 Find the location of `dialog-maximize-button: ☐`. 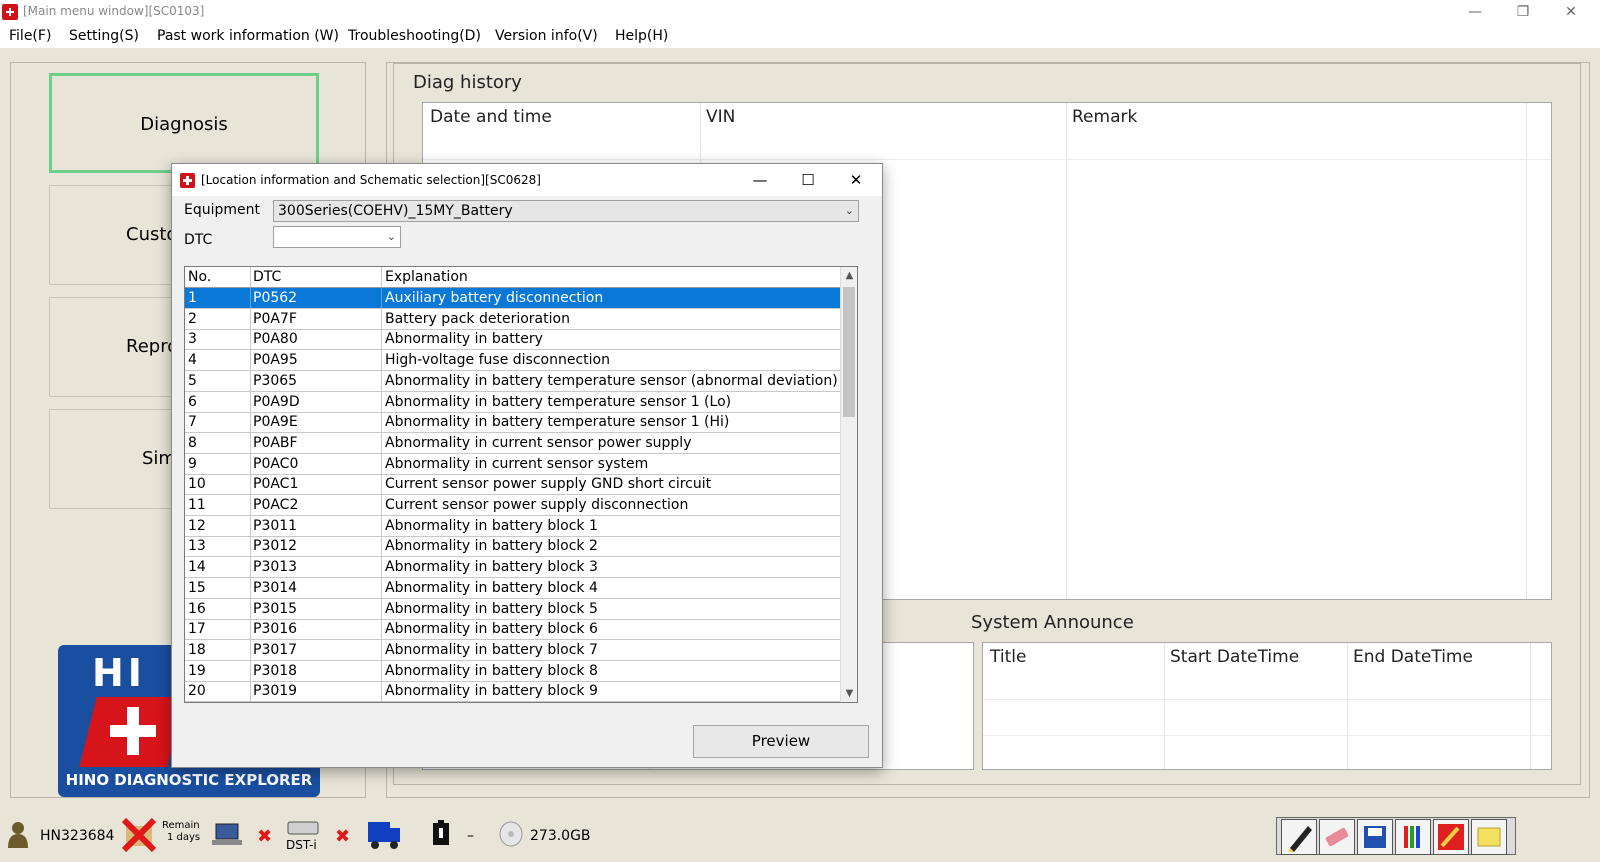

dialog-maximize-button: ☐ is located at coordinates (808, 180).